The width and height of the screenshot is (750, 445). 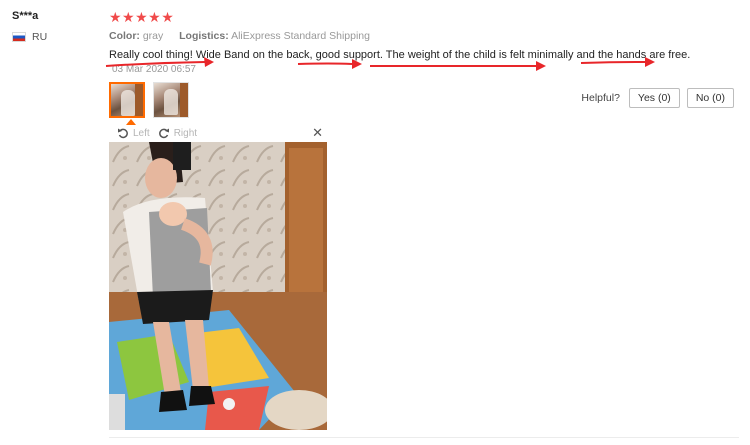 I want to click on reviewer-country: RU, so click(x=29, y=37).